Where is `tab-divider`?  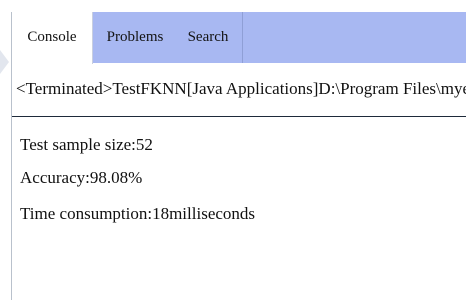 tab-divider is located at coordinates (242, 37).